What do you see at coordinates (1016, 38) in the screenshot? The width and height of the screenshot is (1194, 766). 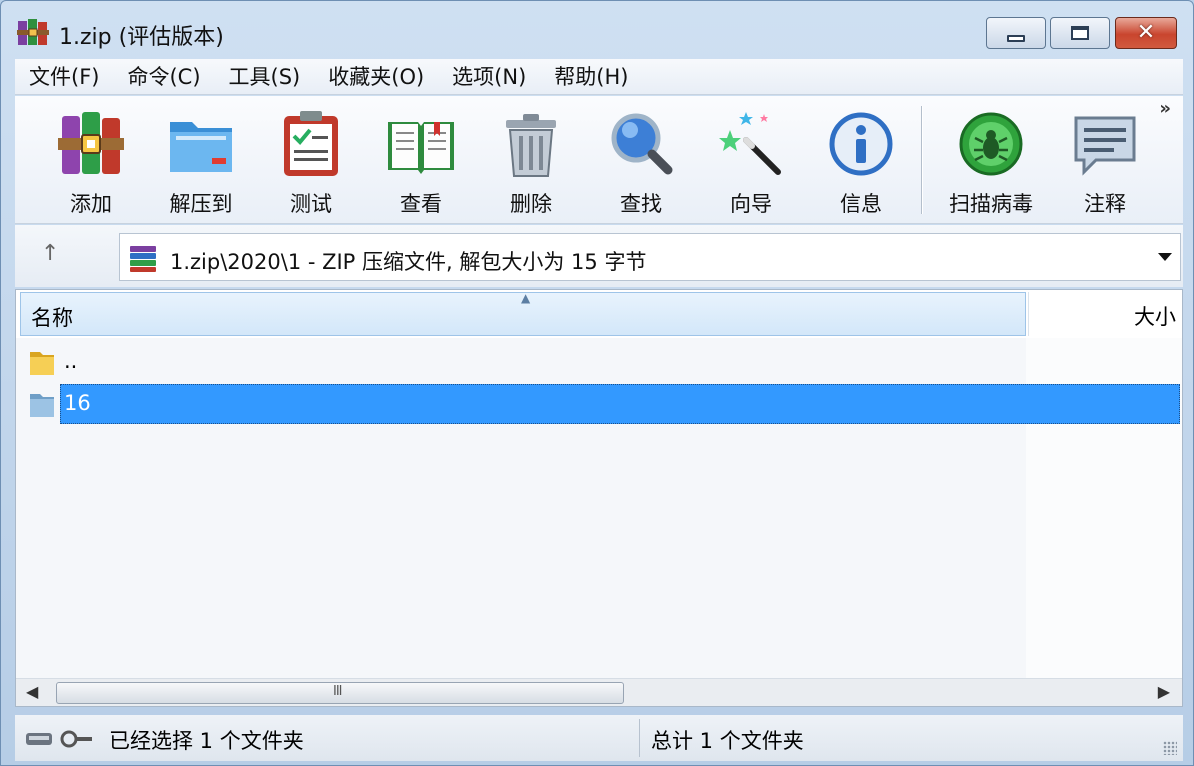 I see `minimize-icon` at bounding box center [1016, 38].